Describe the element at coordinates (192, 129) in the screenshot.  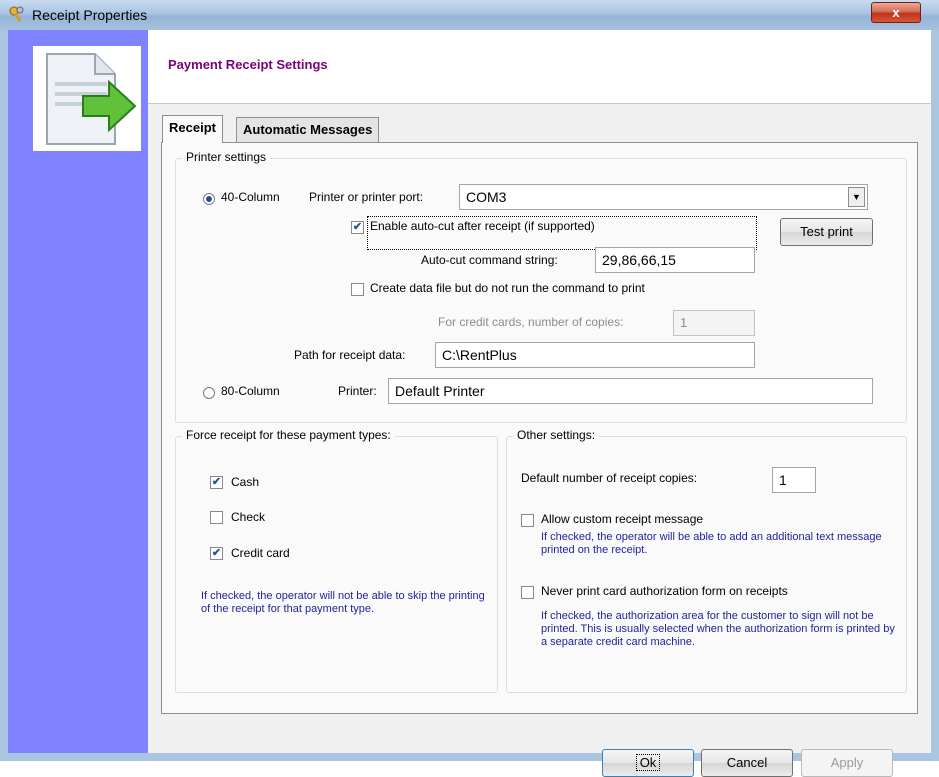
I see `tab-receipt: Receipt` at that location.